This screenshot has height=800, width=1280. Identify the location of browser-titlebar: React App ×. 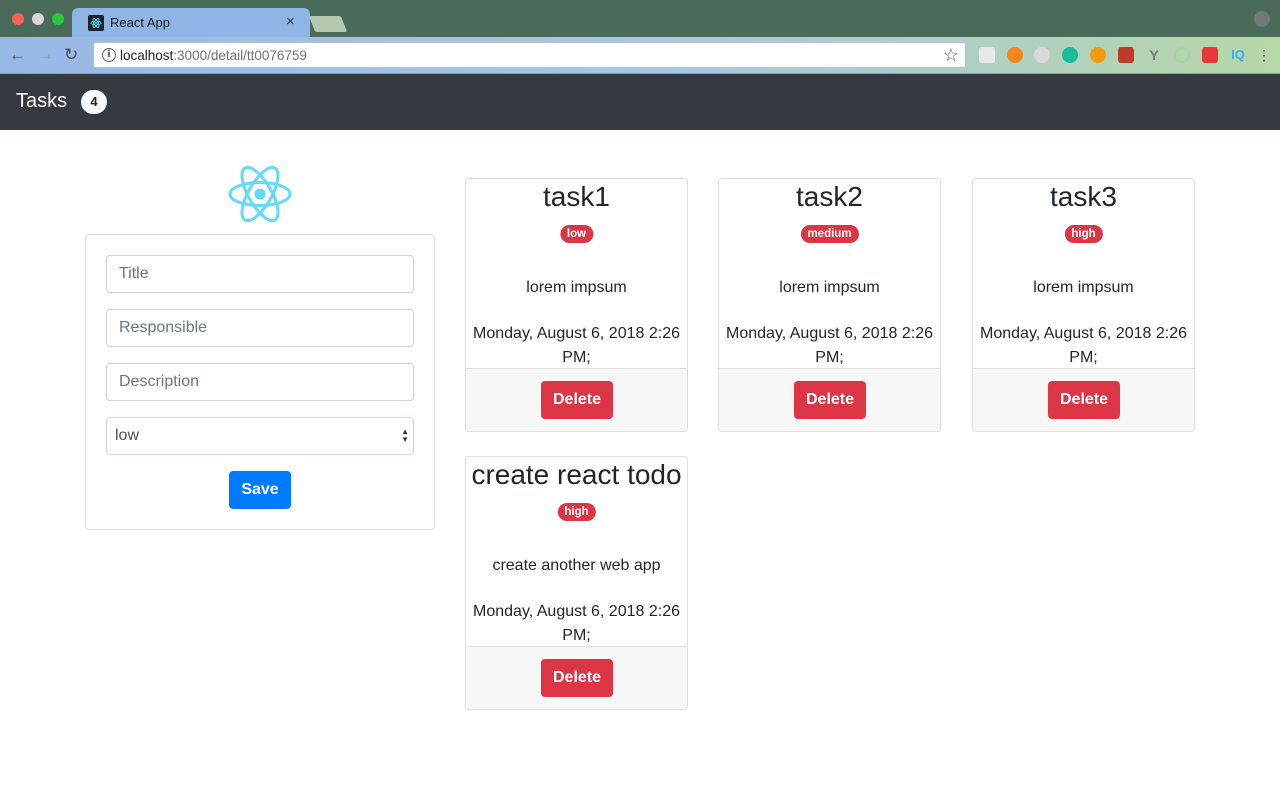
(640, 19).